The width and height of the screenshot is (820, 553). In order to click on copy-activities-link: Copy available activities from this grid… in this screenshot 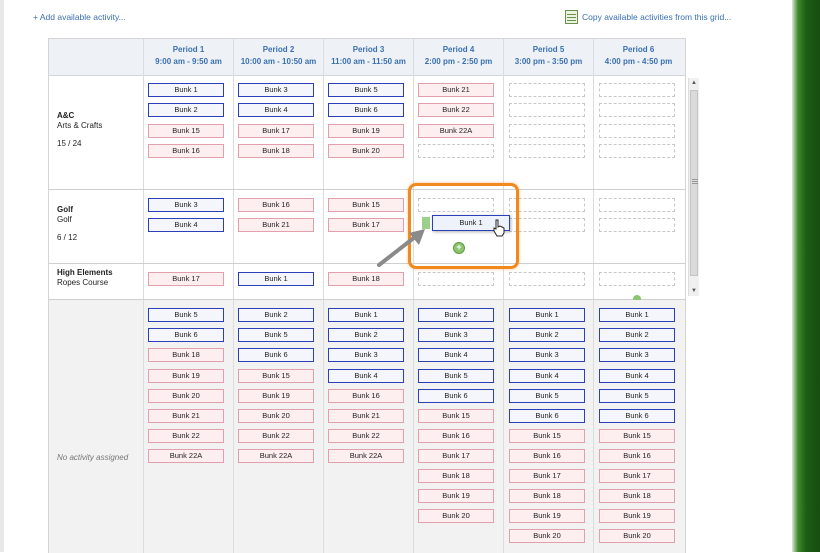, I will do `click(656, 17)`.